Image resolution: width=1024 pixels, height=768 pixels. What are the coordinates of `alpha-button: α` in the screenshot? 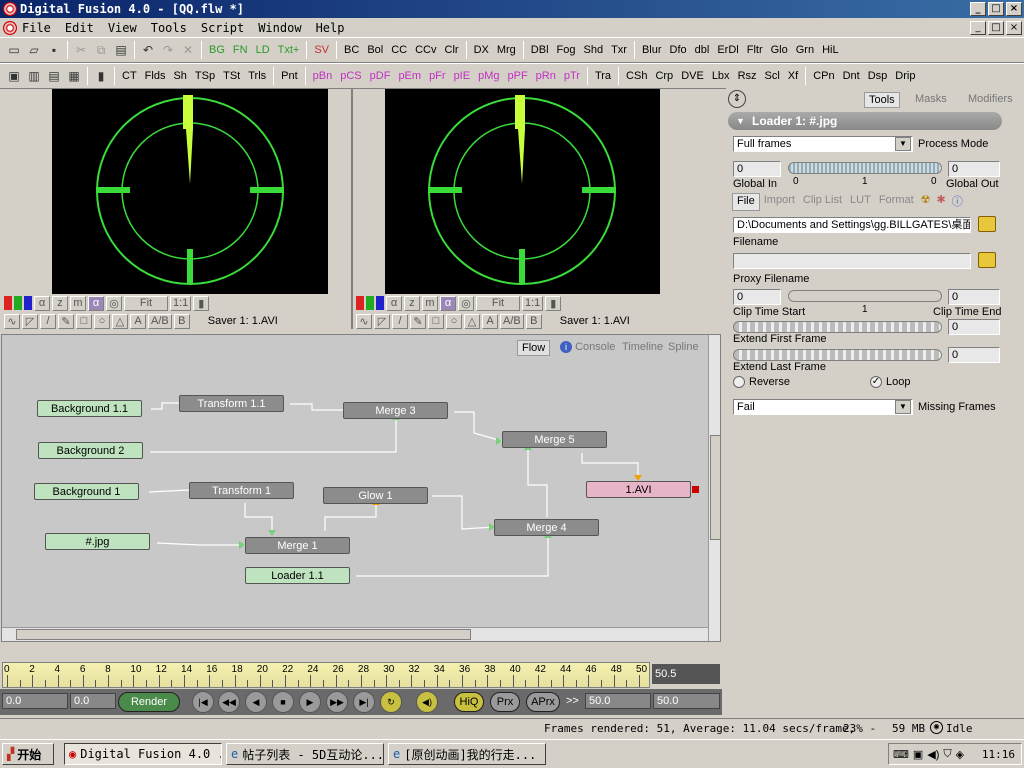 It's located at (42, 303).